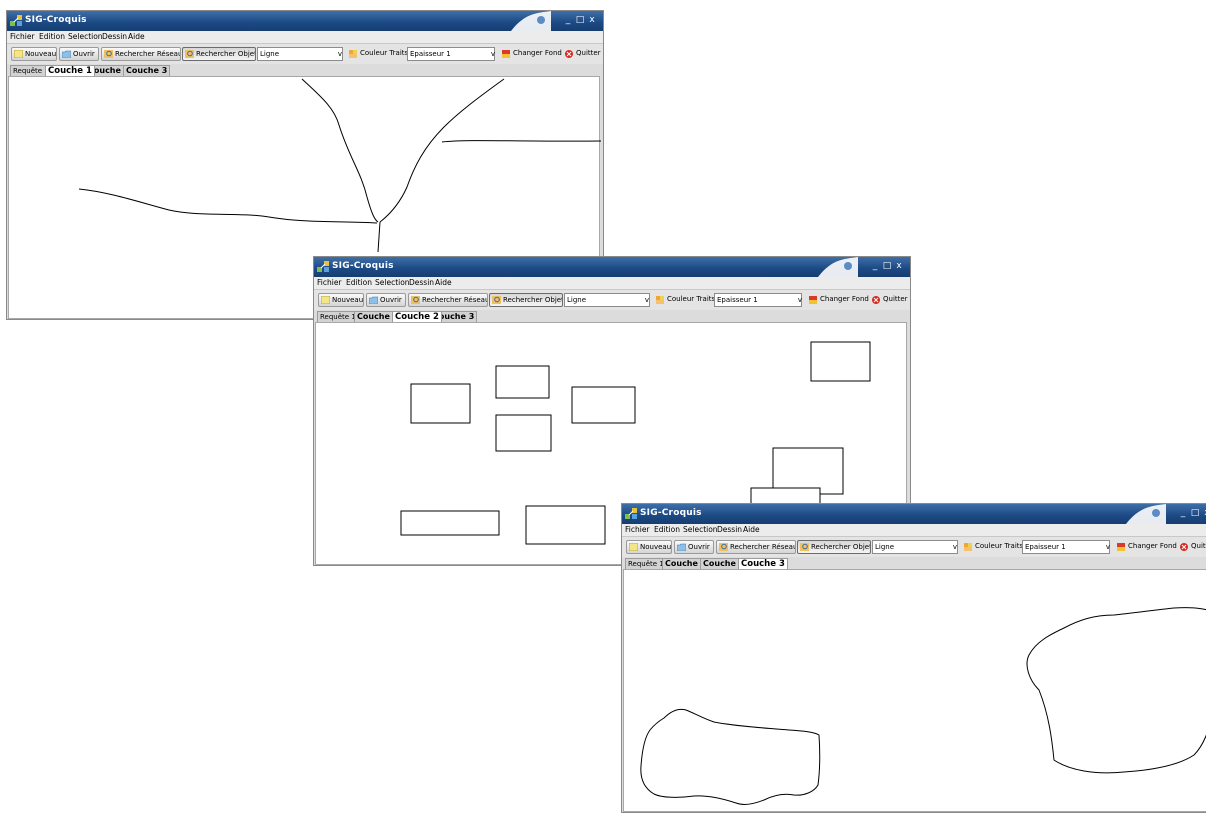 This screenshot has width=1206, height=813. I want to click on drawing-canvas, so click(914, 690).